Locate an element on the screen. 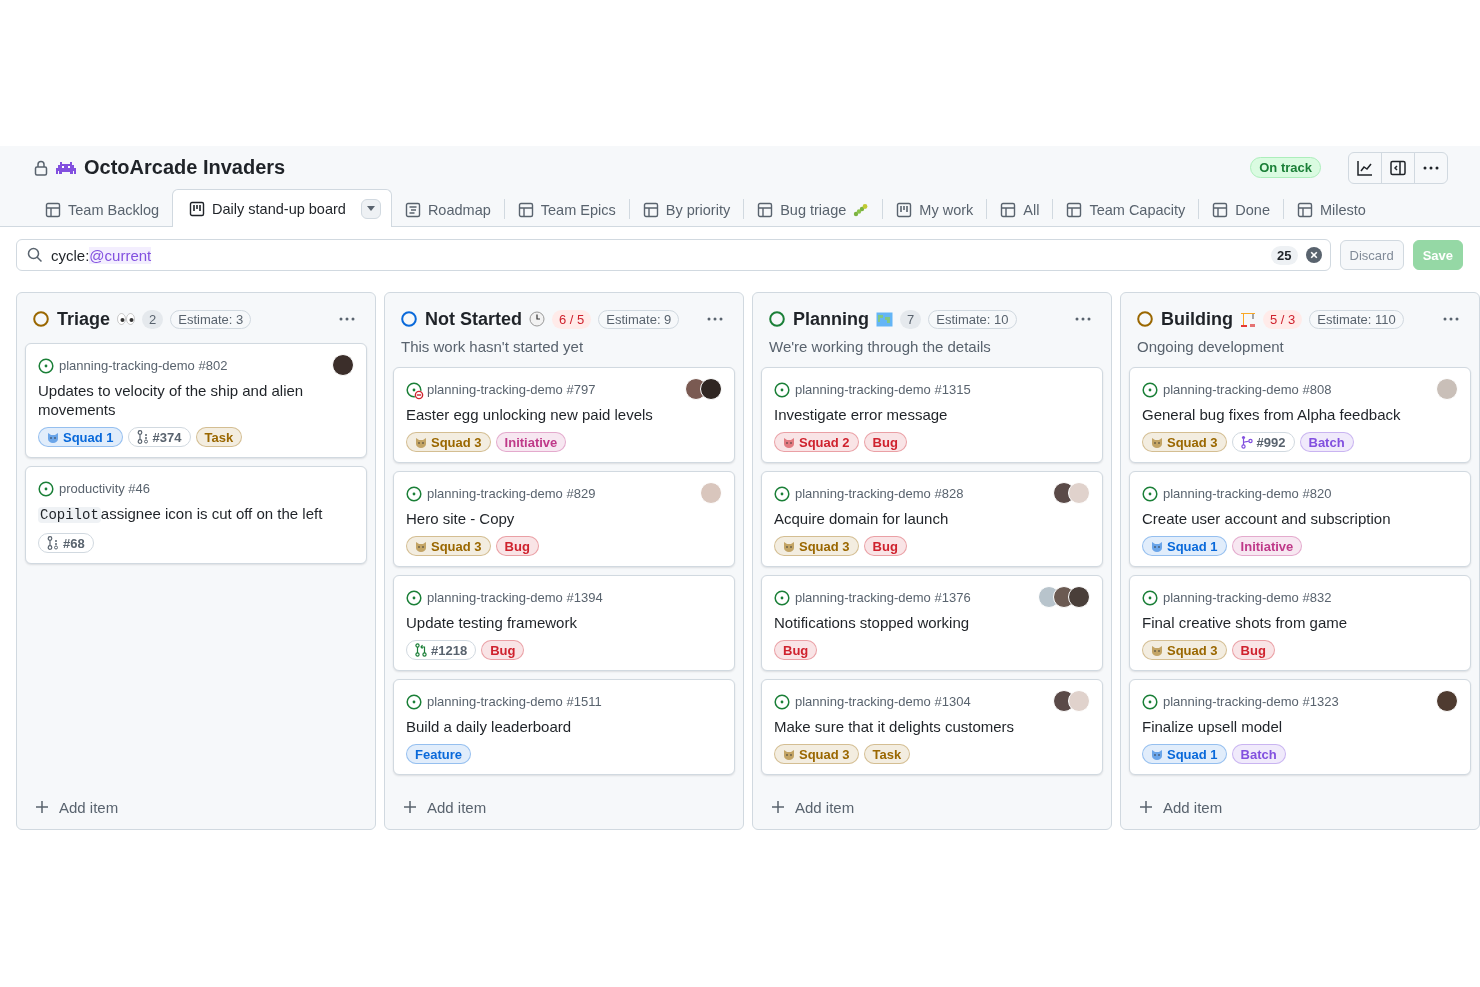  issue-reference: planning-tracking-demo #808 is located at coordinates (1247, 389).